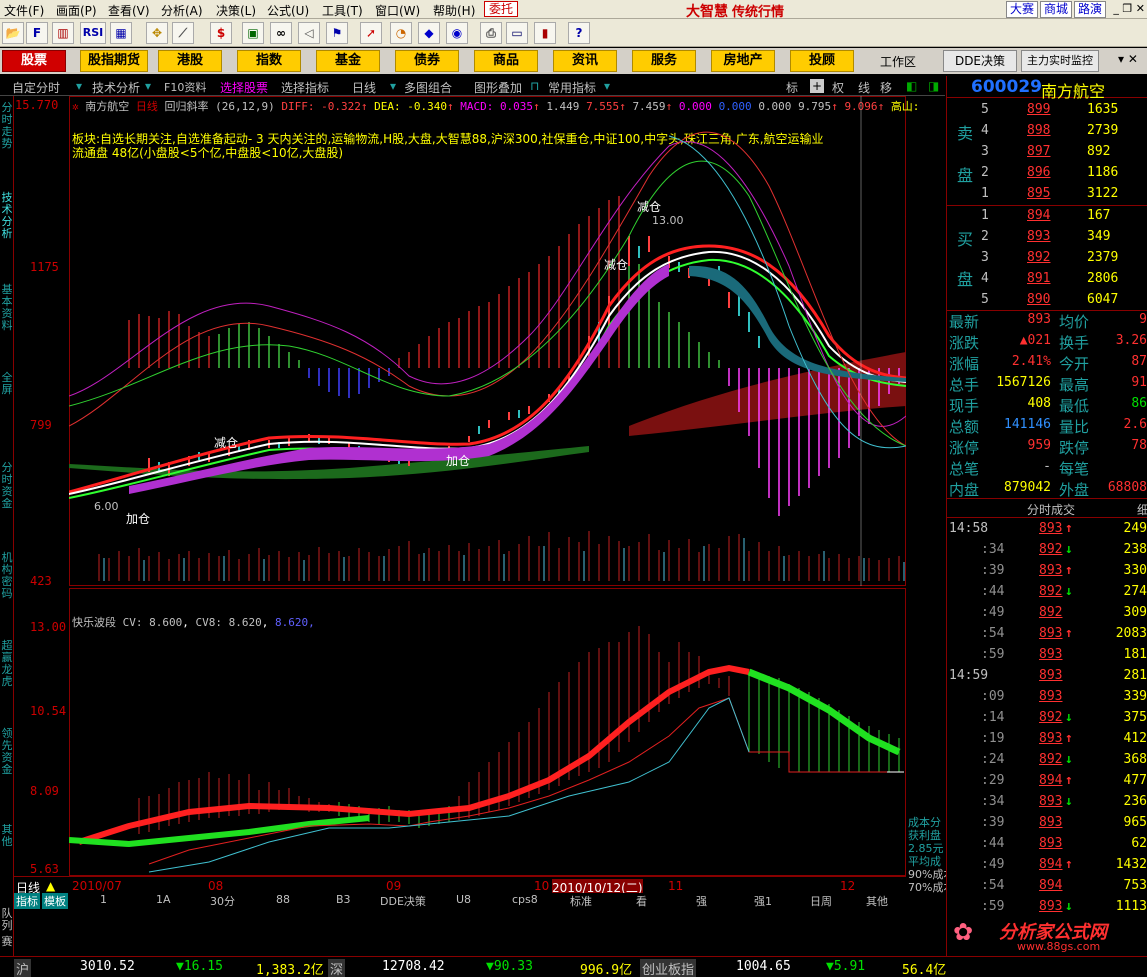 The image size is (1147, 977). Describe the element at coordinates (397, 10) in the screenshot. I see `menu-window: 窗口(W)` at that location.